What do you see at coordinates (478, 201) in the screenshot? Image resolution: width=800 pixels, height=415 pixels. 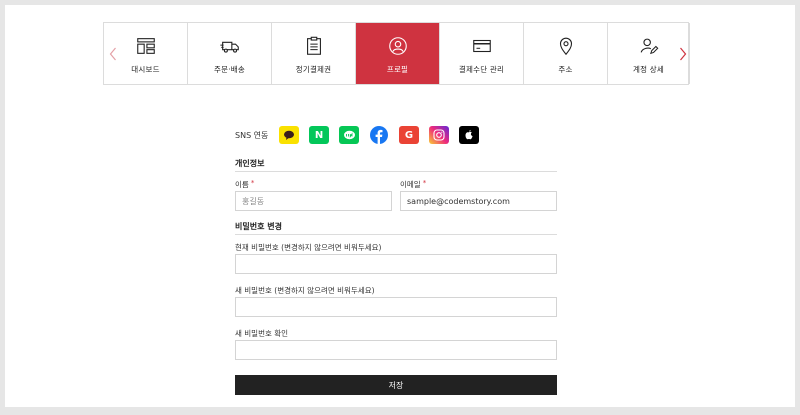 I see `email-input` at bounding box center [478, 201].